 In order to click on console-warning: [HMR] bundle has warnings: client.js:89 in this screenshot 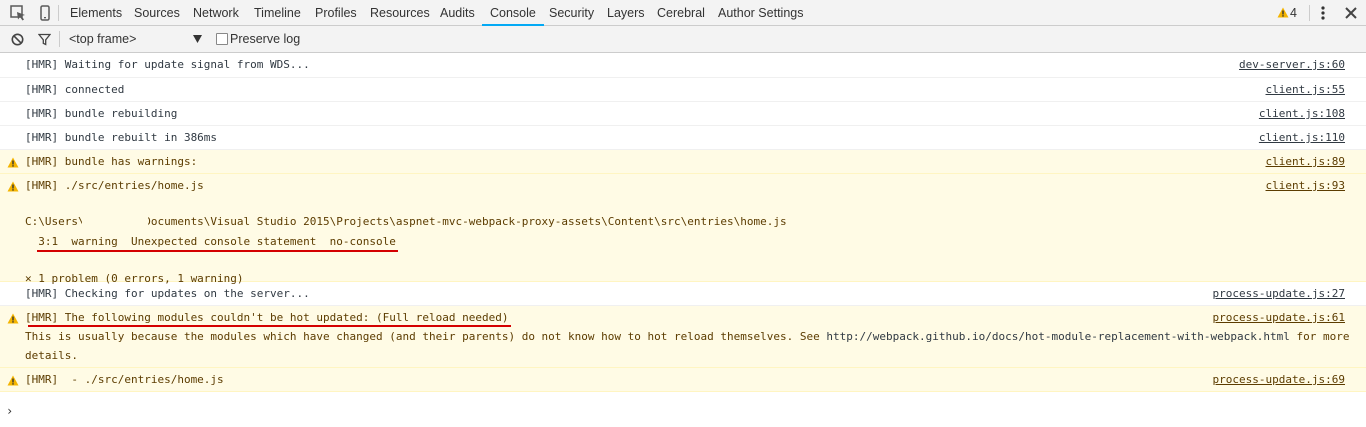, I will do `click(683, 162)`.